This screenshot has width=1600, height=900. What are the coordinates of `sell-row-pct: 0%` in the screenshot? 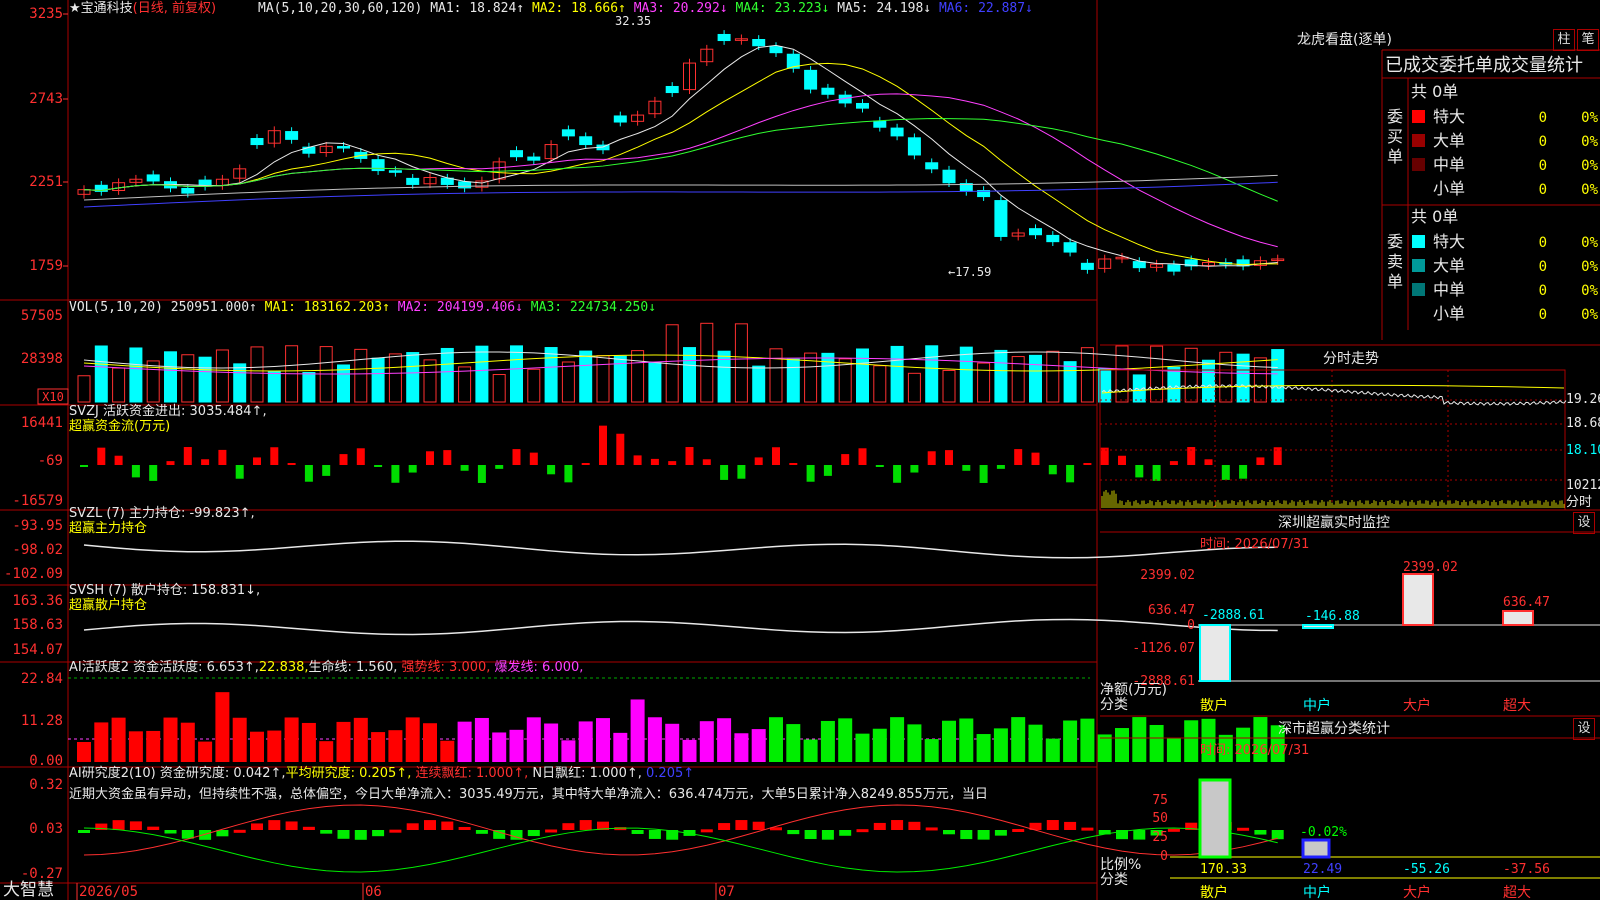 It's located at (1589, 315).